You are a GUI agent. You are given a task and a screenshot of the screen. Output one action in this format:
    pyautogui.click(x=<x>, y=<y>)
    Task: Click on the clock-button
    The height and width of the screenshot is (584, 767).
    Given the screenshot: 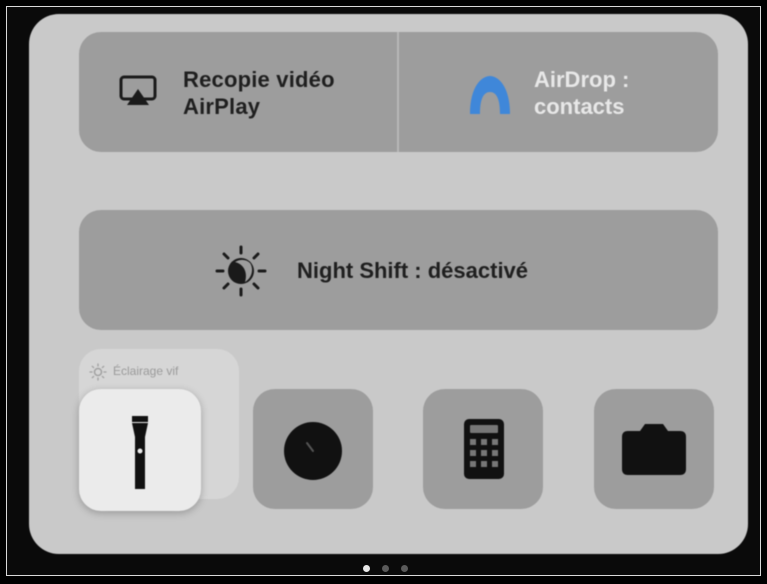 What is the action you would take?
    pyautogui.click(x=313, y=449)
    